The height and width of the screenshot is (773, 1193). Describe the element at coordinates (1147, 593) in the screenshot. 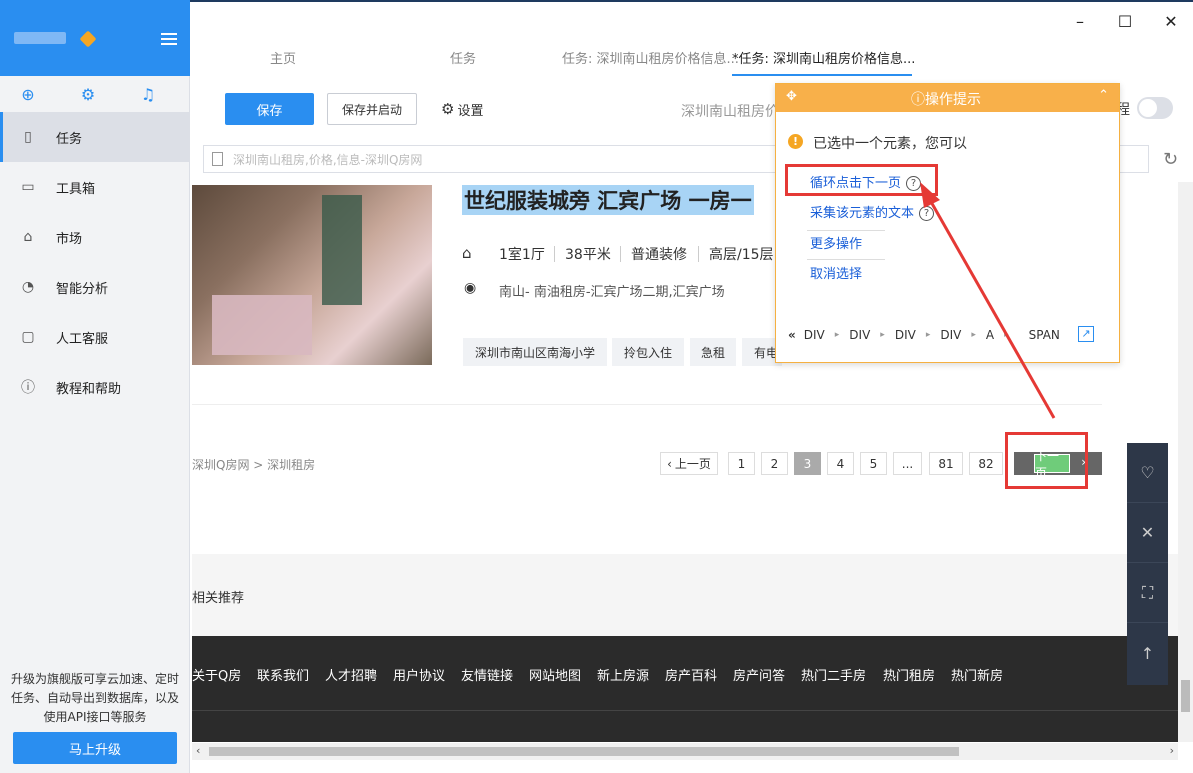

I see `scan-icon: ⛶` at that location.